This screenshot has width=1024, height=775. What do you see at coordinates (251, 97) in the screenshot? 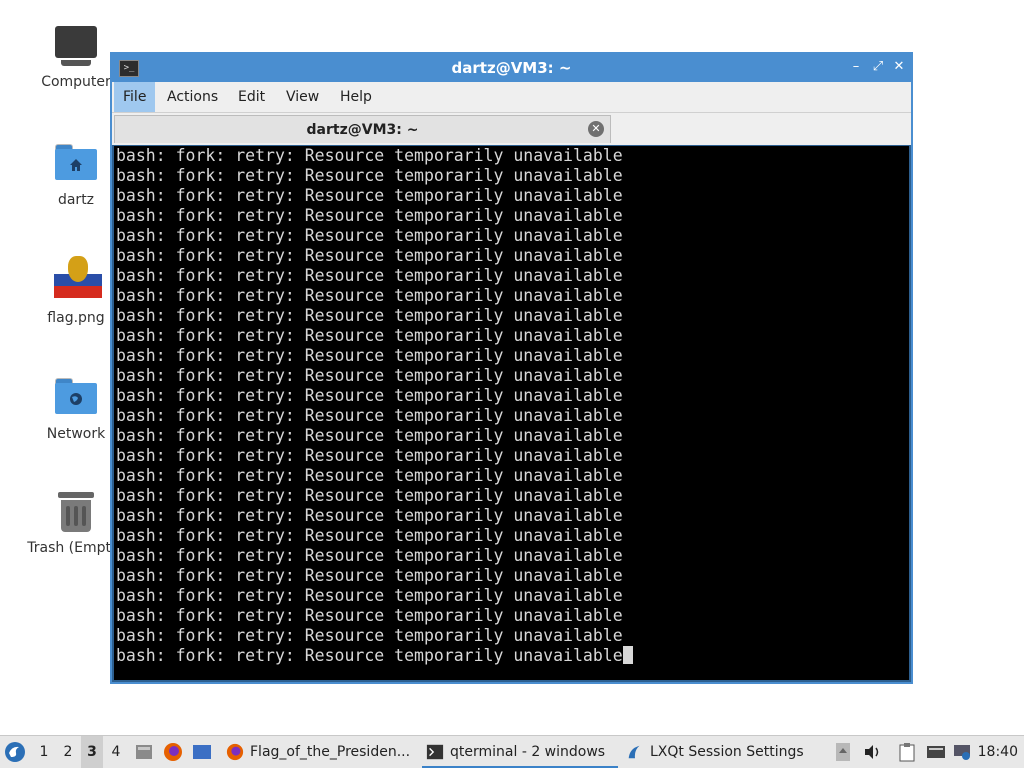
I see `menu-edit: Edit` at bounding box center [251, 97].